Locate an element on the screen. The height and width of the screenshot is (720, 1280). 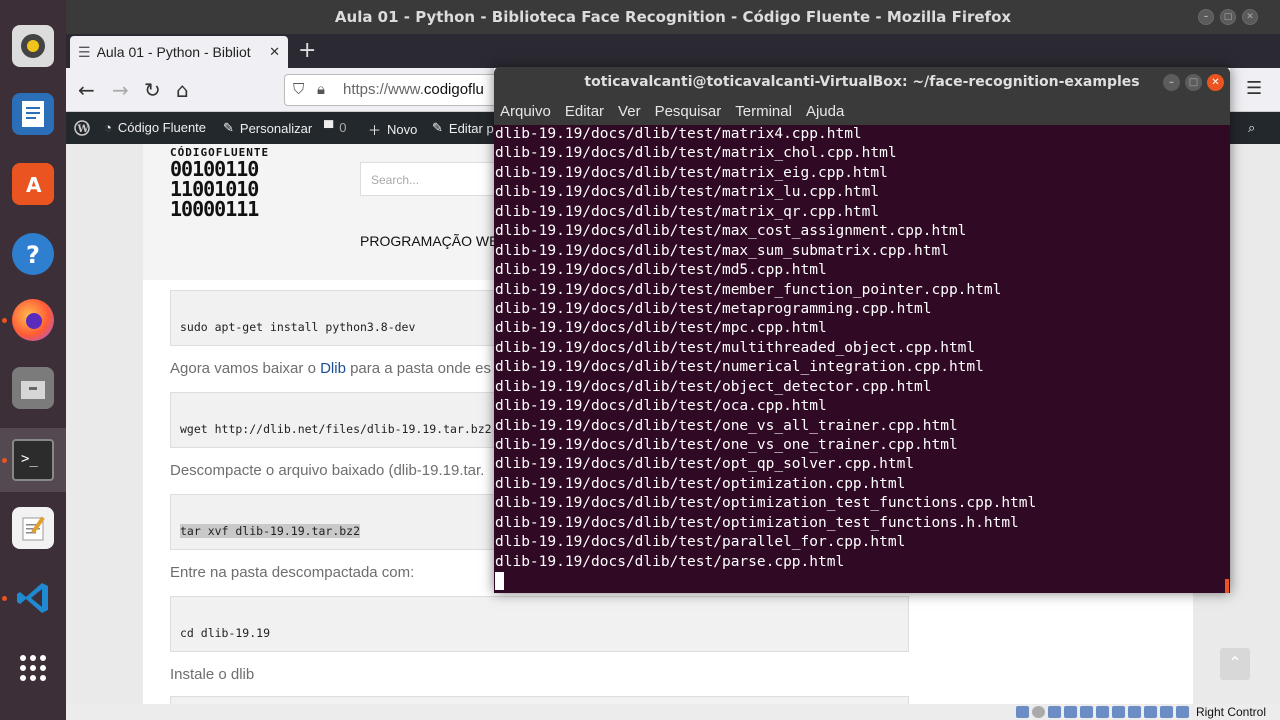
forward-icon: → is located at coordinates (120, 90).